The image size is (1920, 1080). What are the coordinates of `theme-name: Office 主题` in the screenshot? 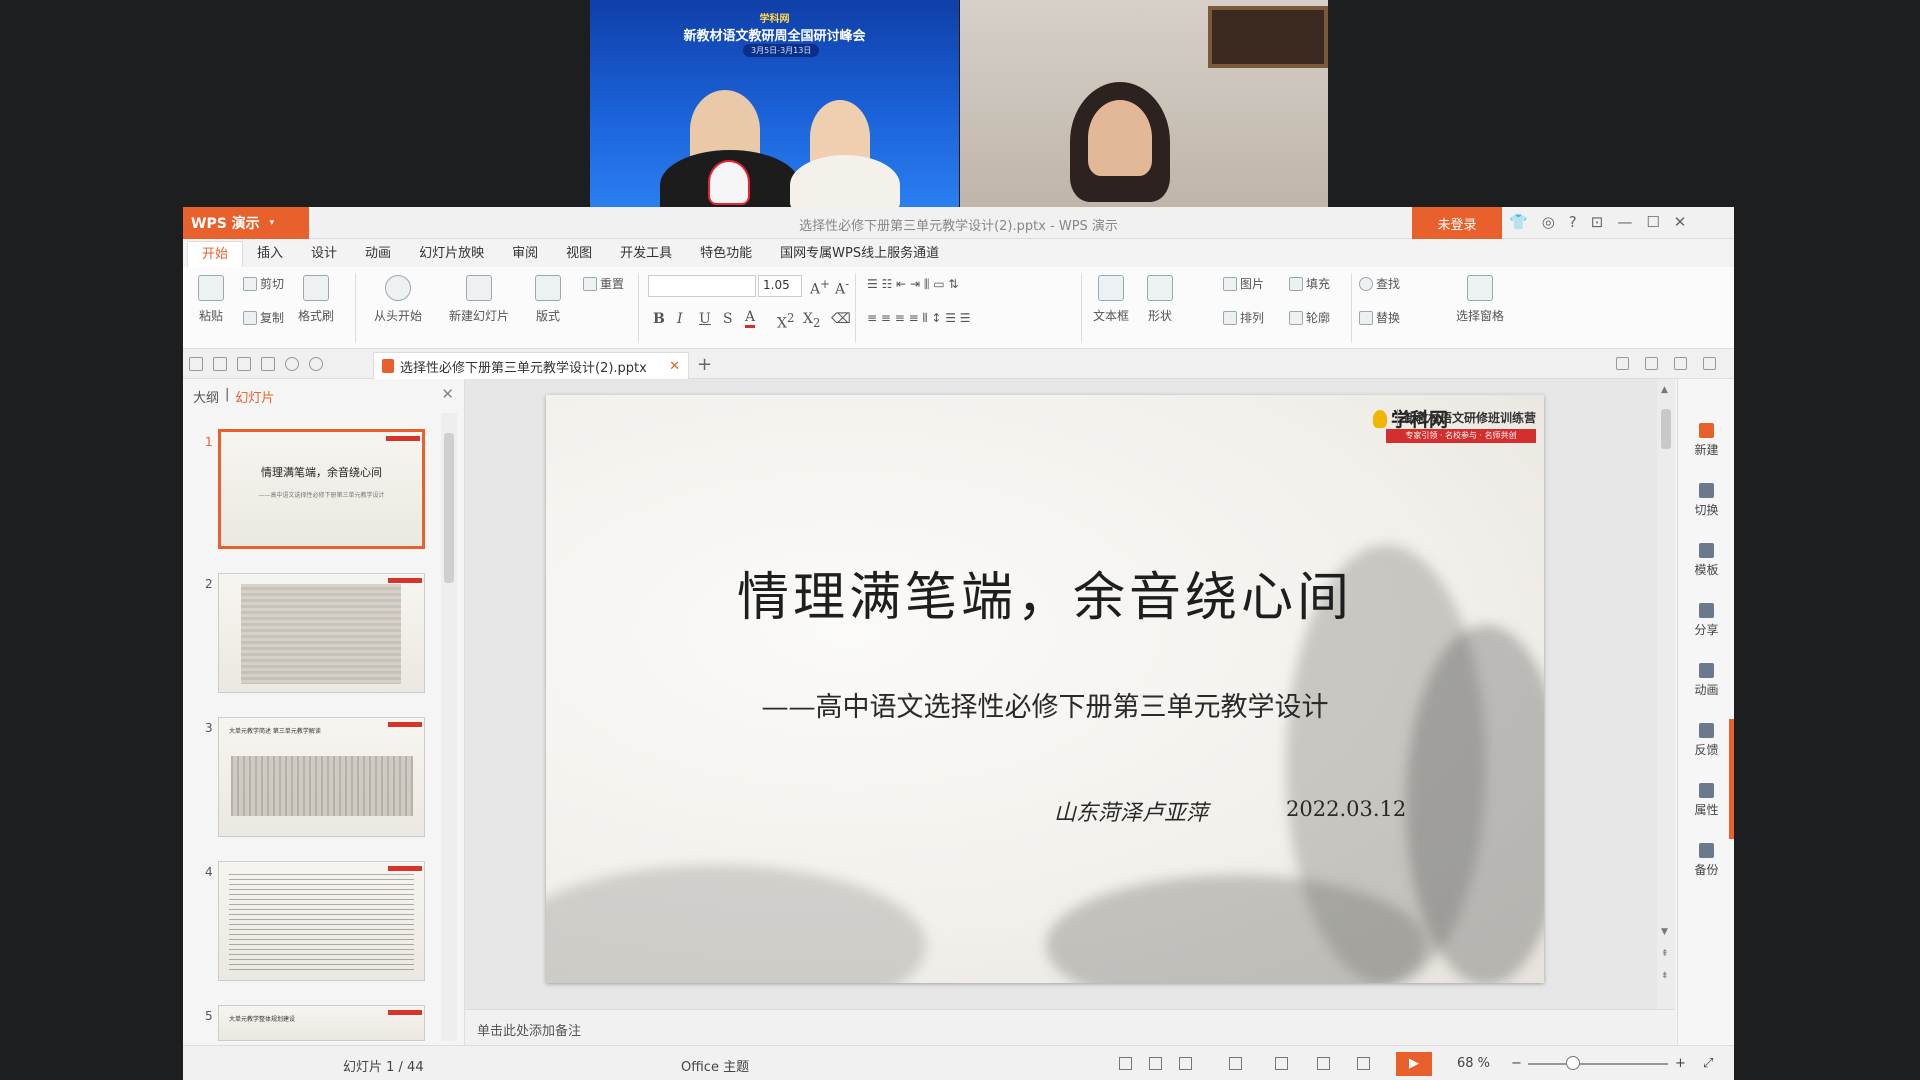 It's located at (715, 1065).